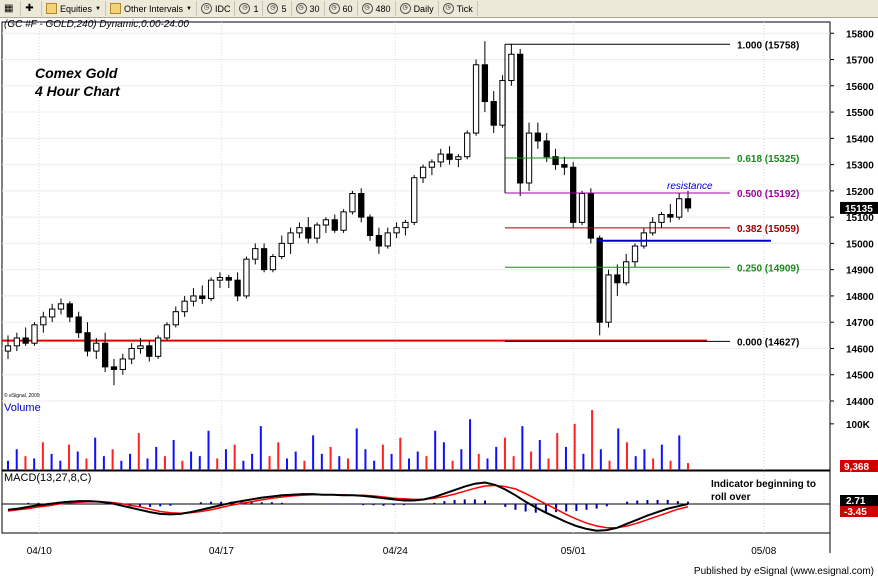  Describe the element at coordinates (284, 8) in the screenshot. I see `toolbar-item-label: 5` at that location.